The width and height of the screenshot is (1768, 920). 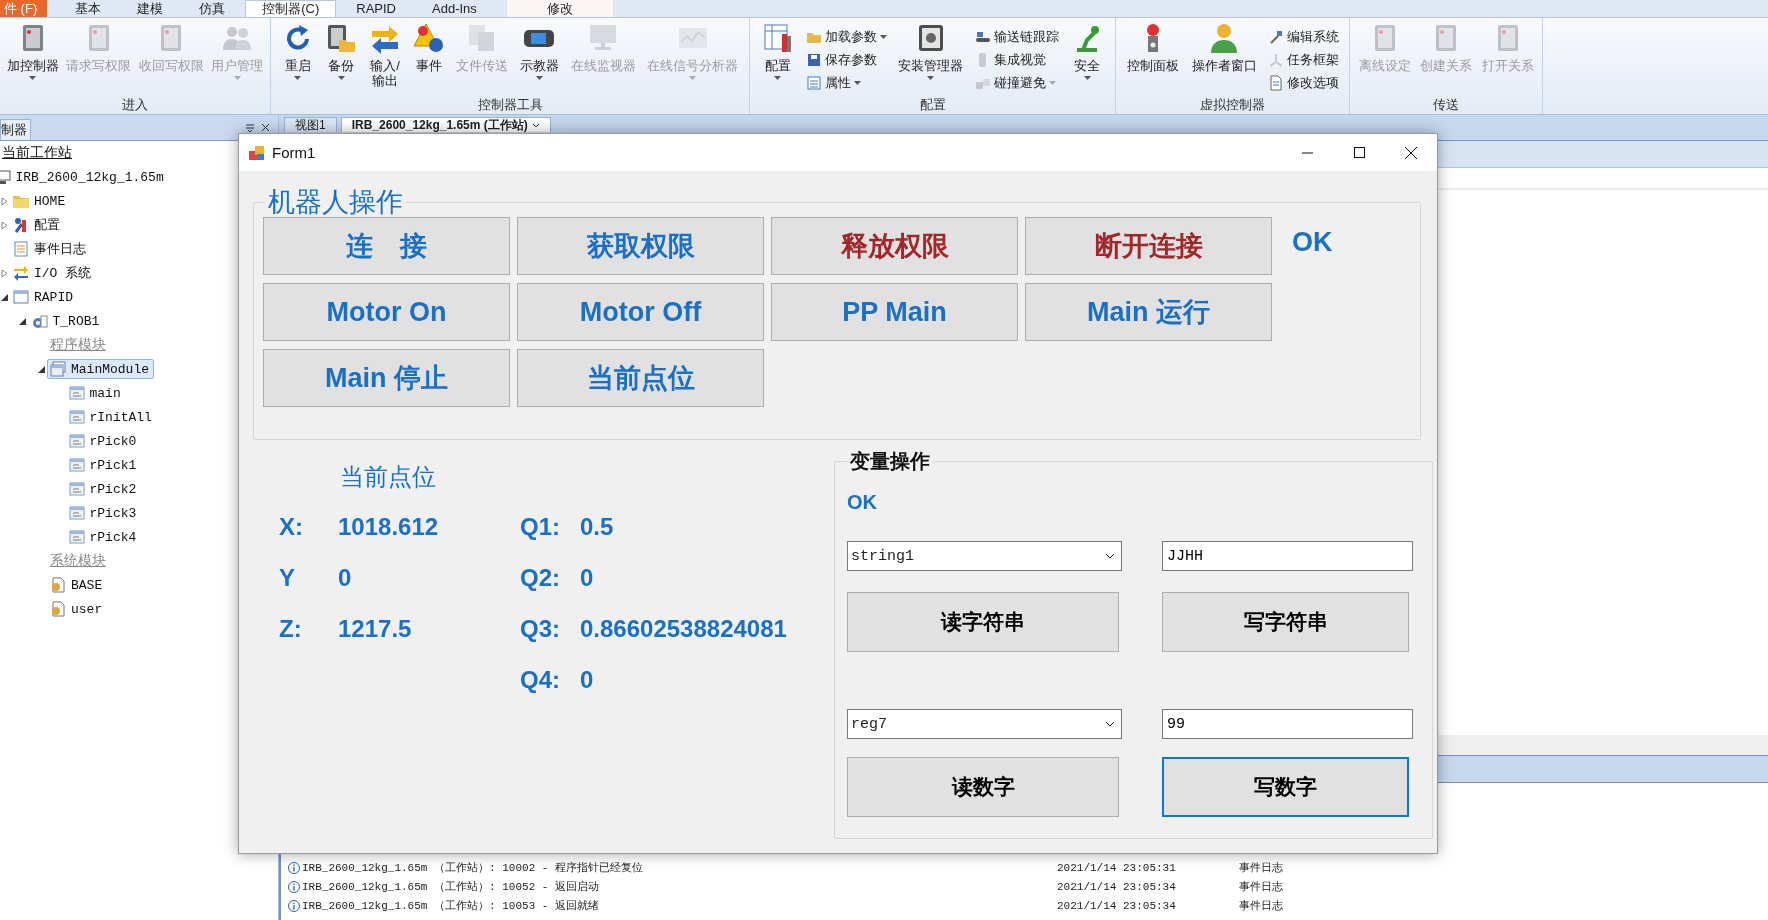 What do you see at coordinates (983, 622) in the screenshot?
I see `variable-button: 读字符串` at bounding box center [983, 622].